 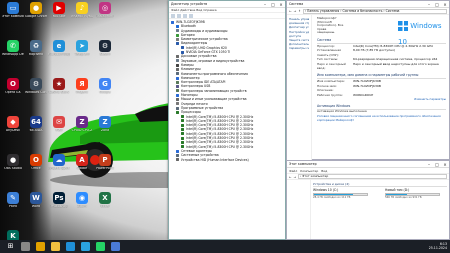 I want to click on desktop-icon-label: PowerPoint, so click(x=105, y=168).